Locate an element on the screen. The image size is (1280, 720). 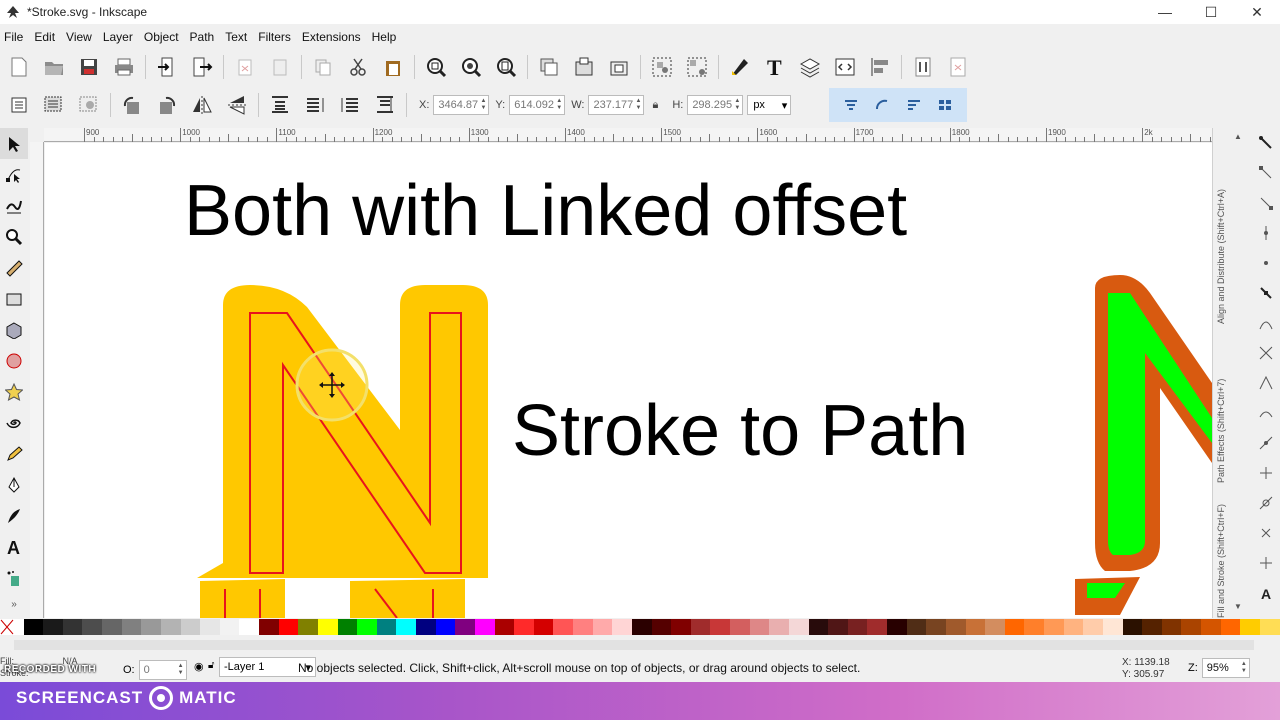
move-gradients-icon is located at coordinates (914, 105).